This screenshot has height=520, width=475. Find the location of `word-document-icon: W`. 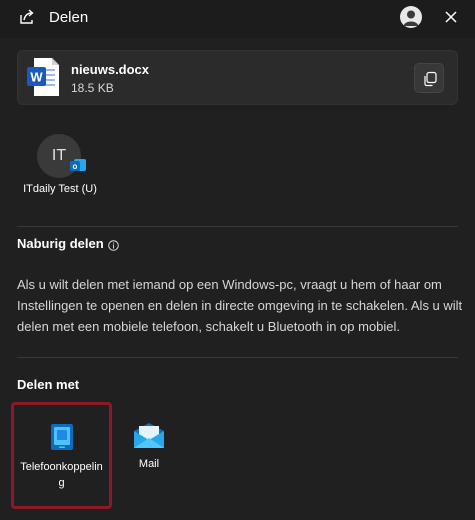

word-document-icon: W is located at coordinates (43, 77).